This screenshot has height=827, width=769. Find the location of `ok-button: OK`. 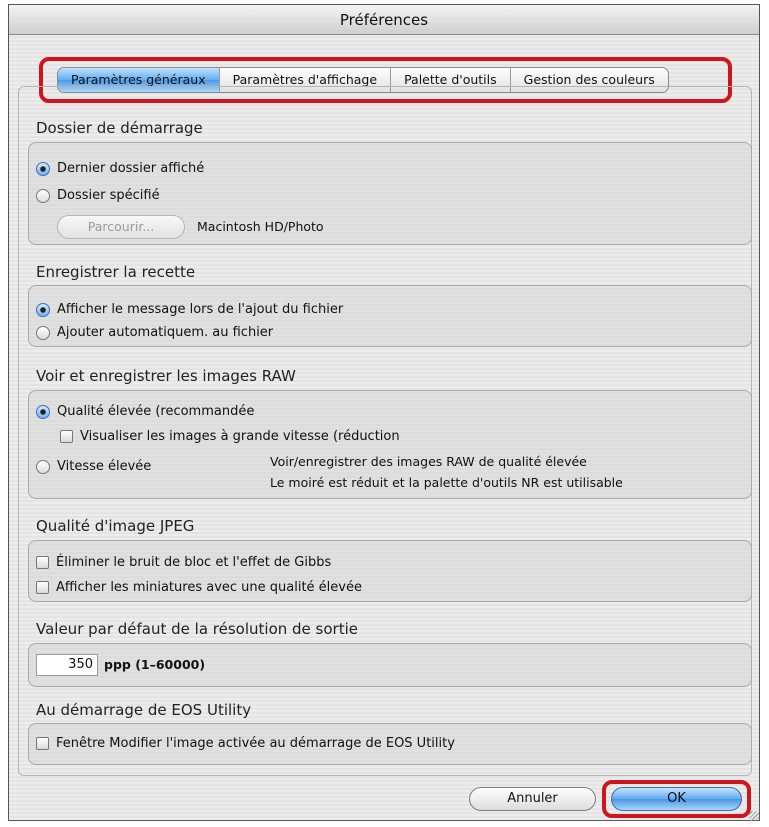

ok-button: OK is located at coordinates (676, 799).